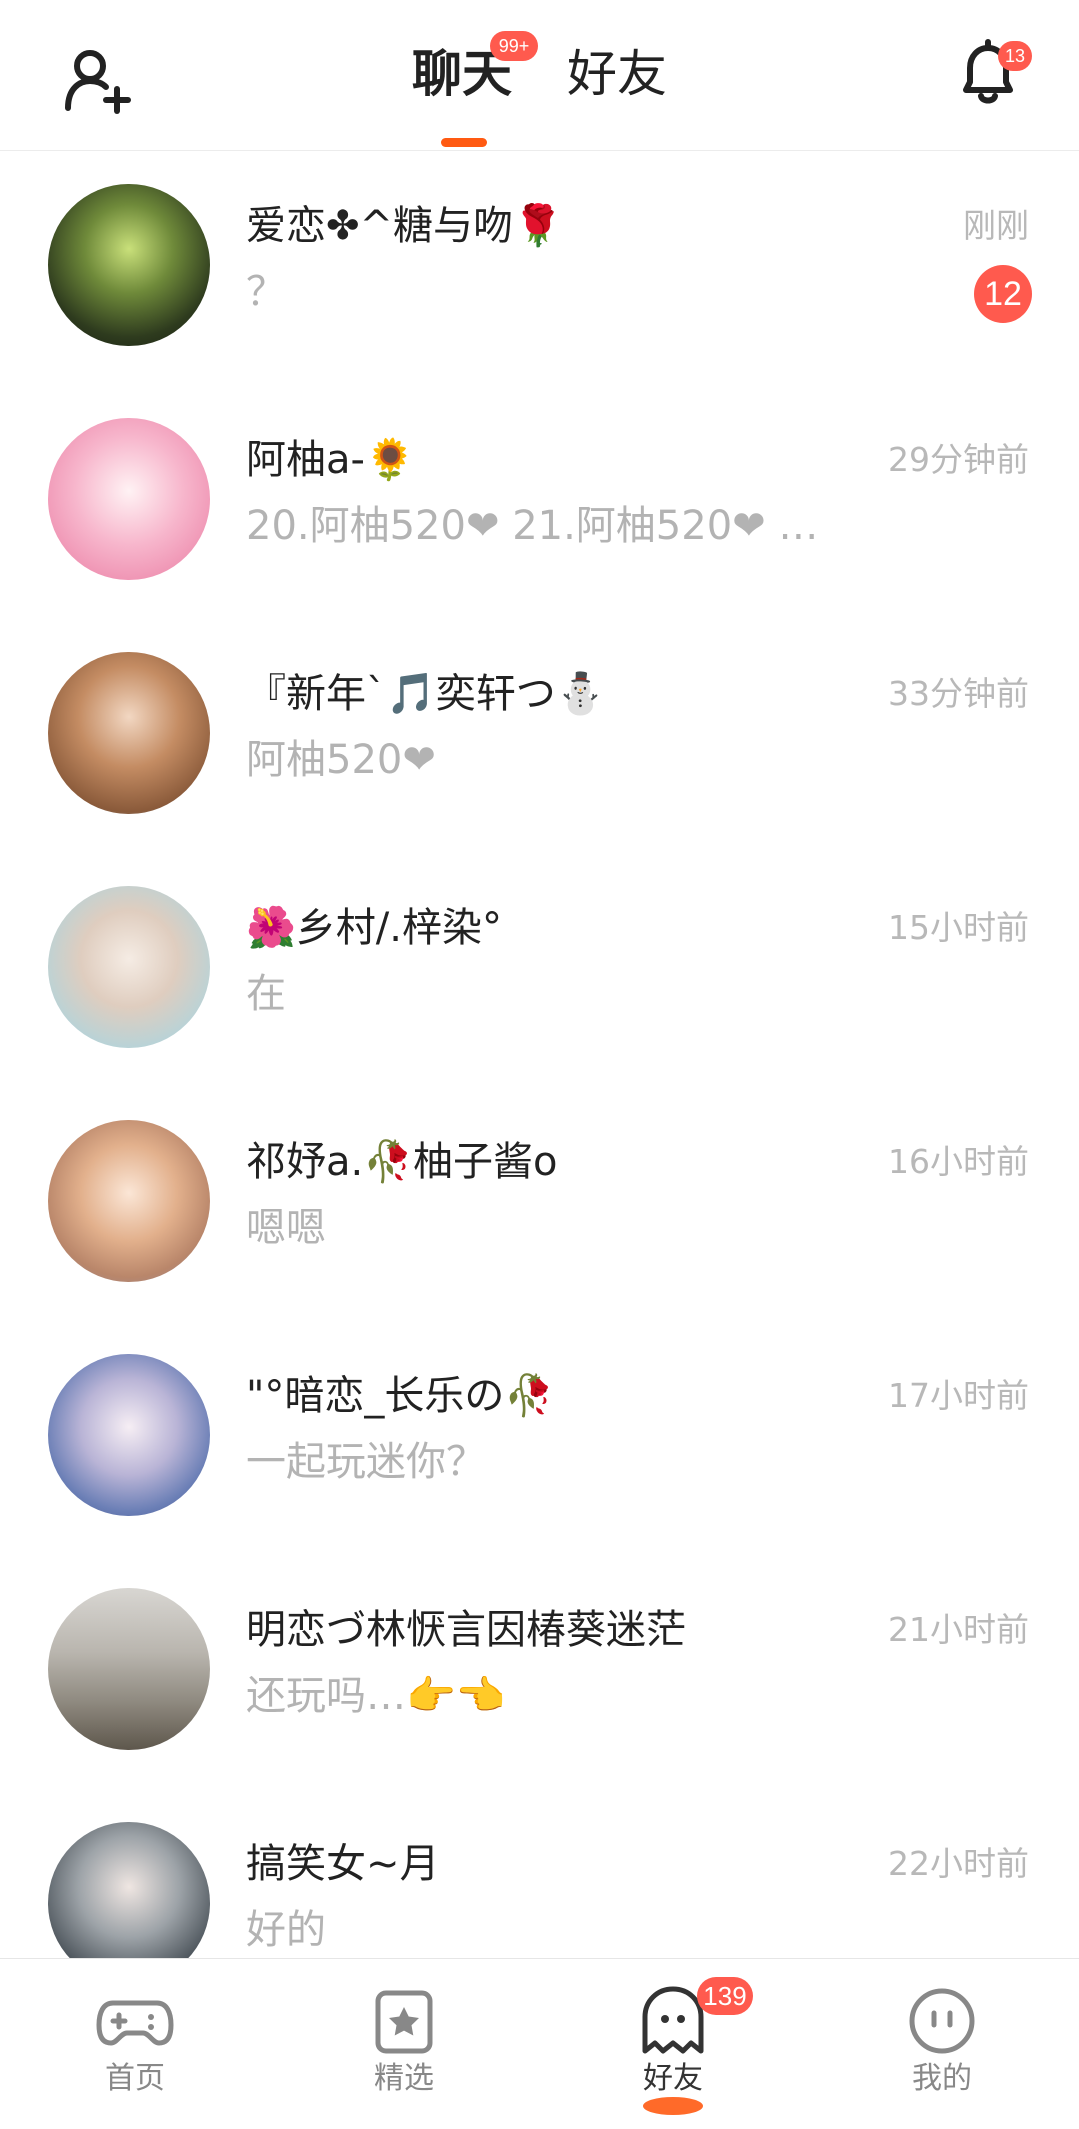  What do you see at coordinates (404, 226) in the screenshot?
I see `contact-name: 爱恋✤^糖与吻🌹` at bounding box center [404, 226].